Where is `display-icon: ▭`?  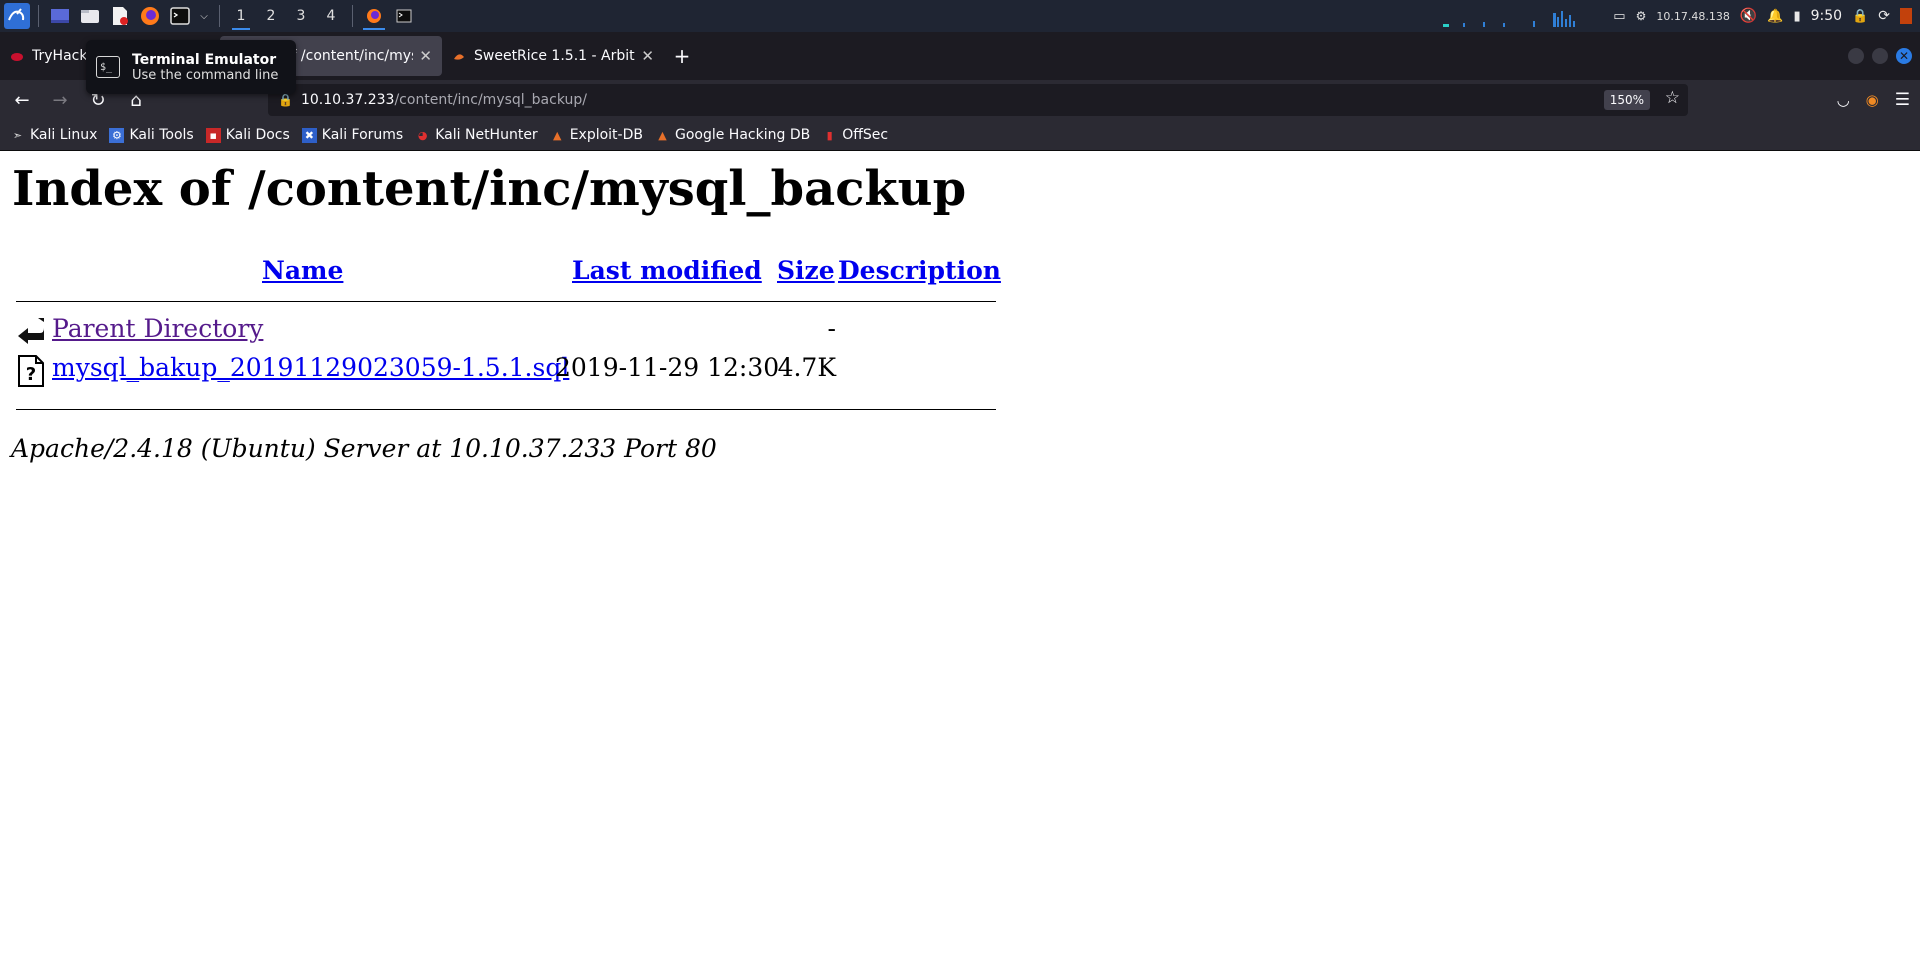
display-icon: ▭ is located at coordinates (1619, 16).